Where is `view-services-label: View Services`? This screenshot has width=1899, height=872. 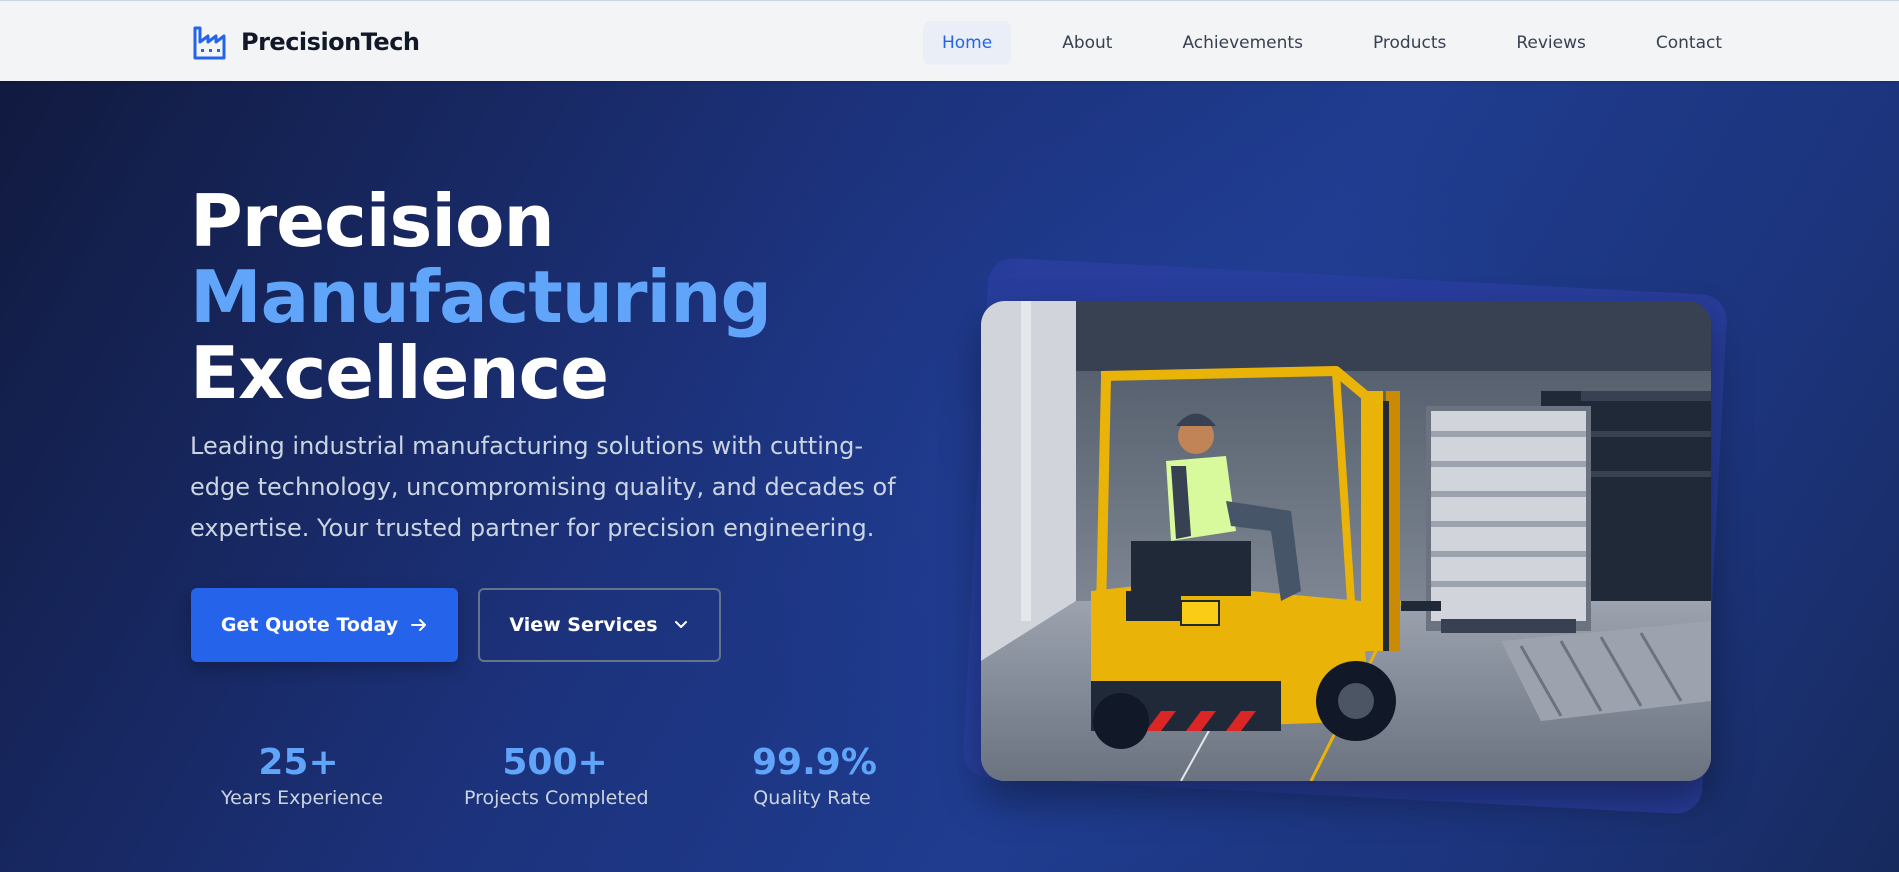 view-services-label: View Services is located at coordinates (583, 625).